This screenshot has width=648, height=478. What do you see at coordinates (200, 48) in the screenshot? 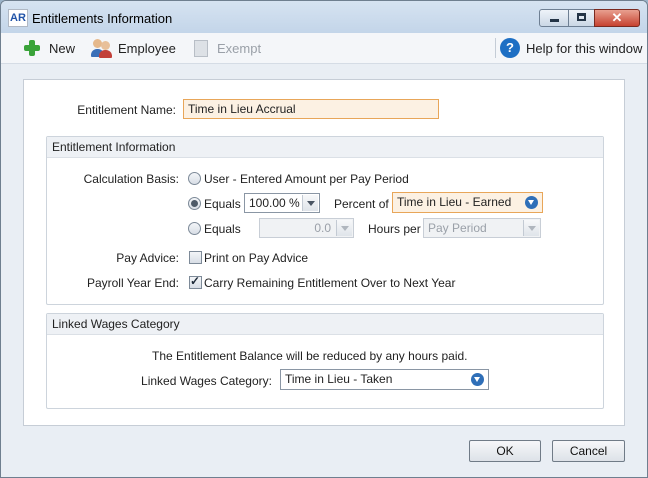
I see `exempt-icon` at bounding box center [200, 48].